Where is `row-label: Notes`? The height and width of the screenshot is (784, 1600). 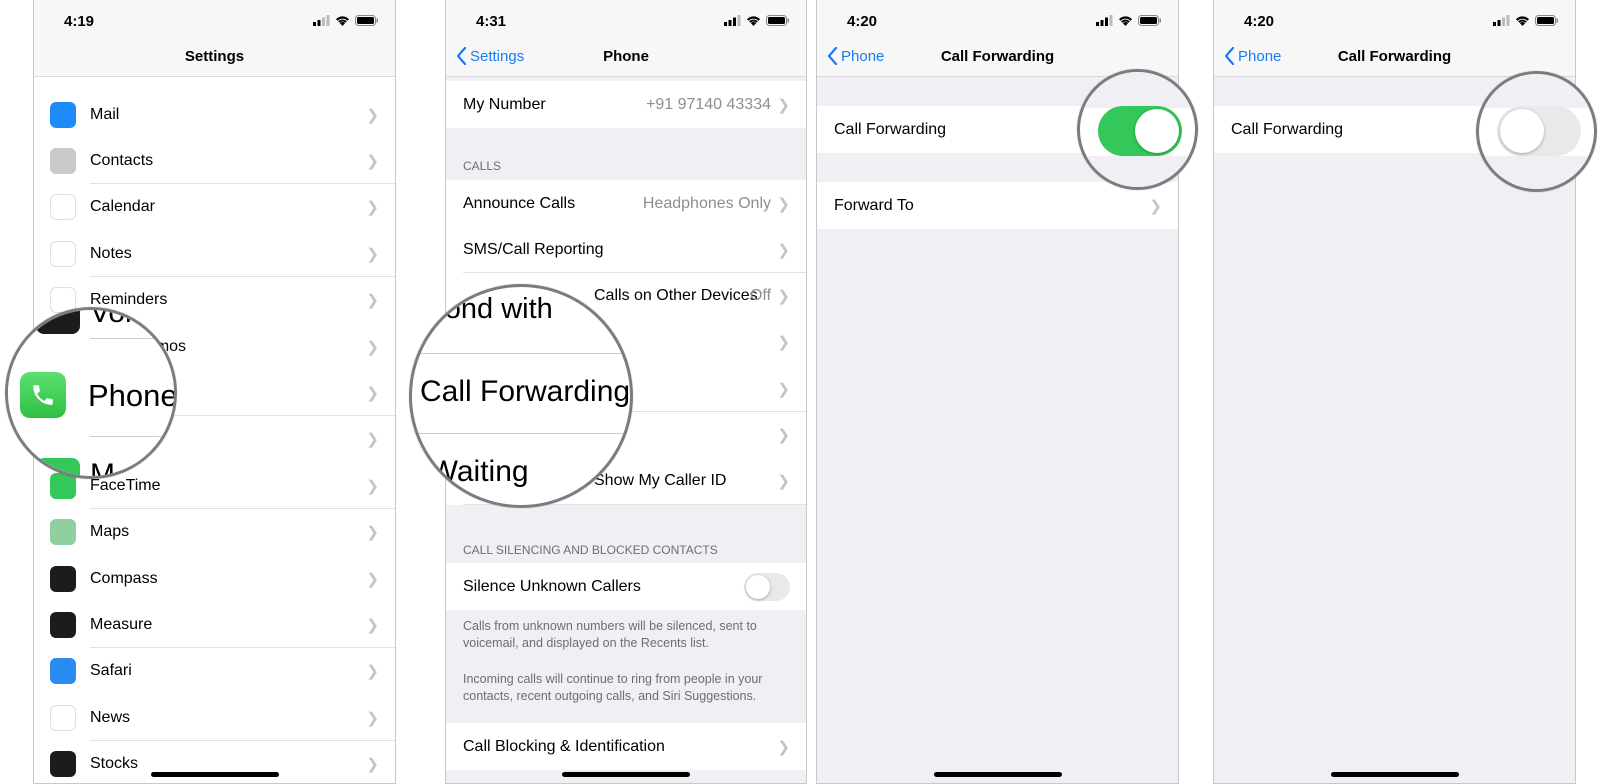
row-label: Notes is located at coordinates (111, 253).